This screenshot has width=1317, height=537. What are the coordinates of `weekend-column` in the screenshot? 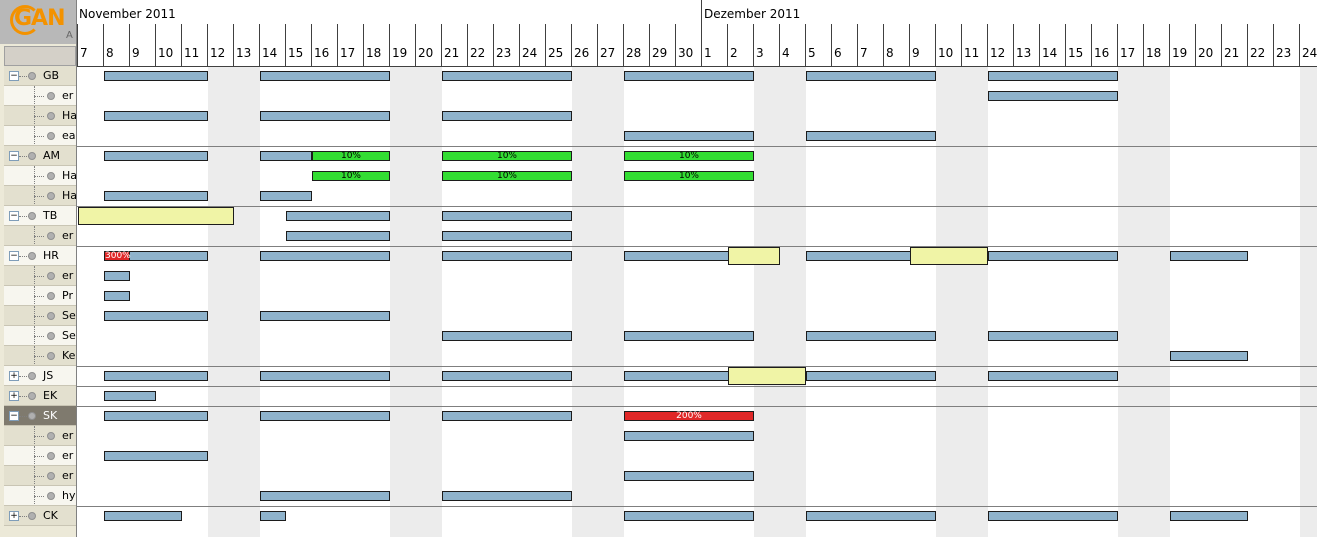 It's located at (403, 301).